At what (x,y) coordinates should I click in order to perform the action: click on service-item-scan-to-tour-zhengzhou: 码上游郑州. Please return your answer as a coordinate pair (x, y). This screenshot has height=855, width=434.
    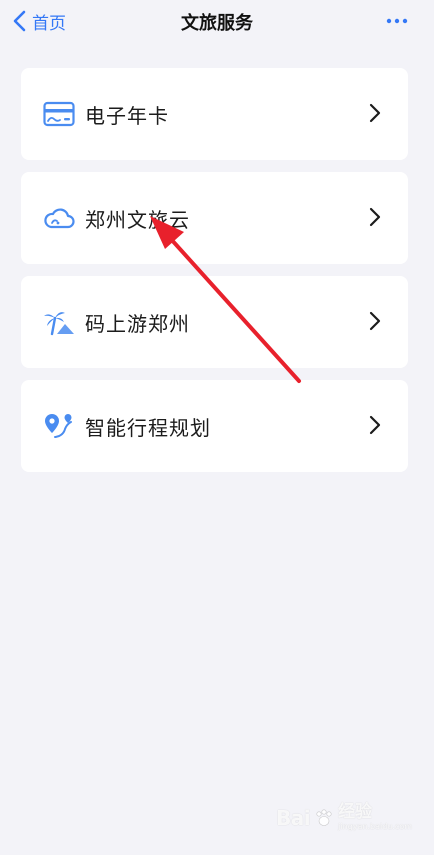
    Looking at the image, I should click on (214, 322).